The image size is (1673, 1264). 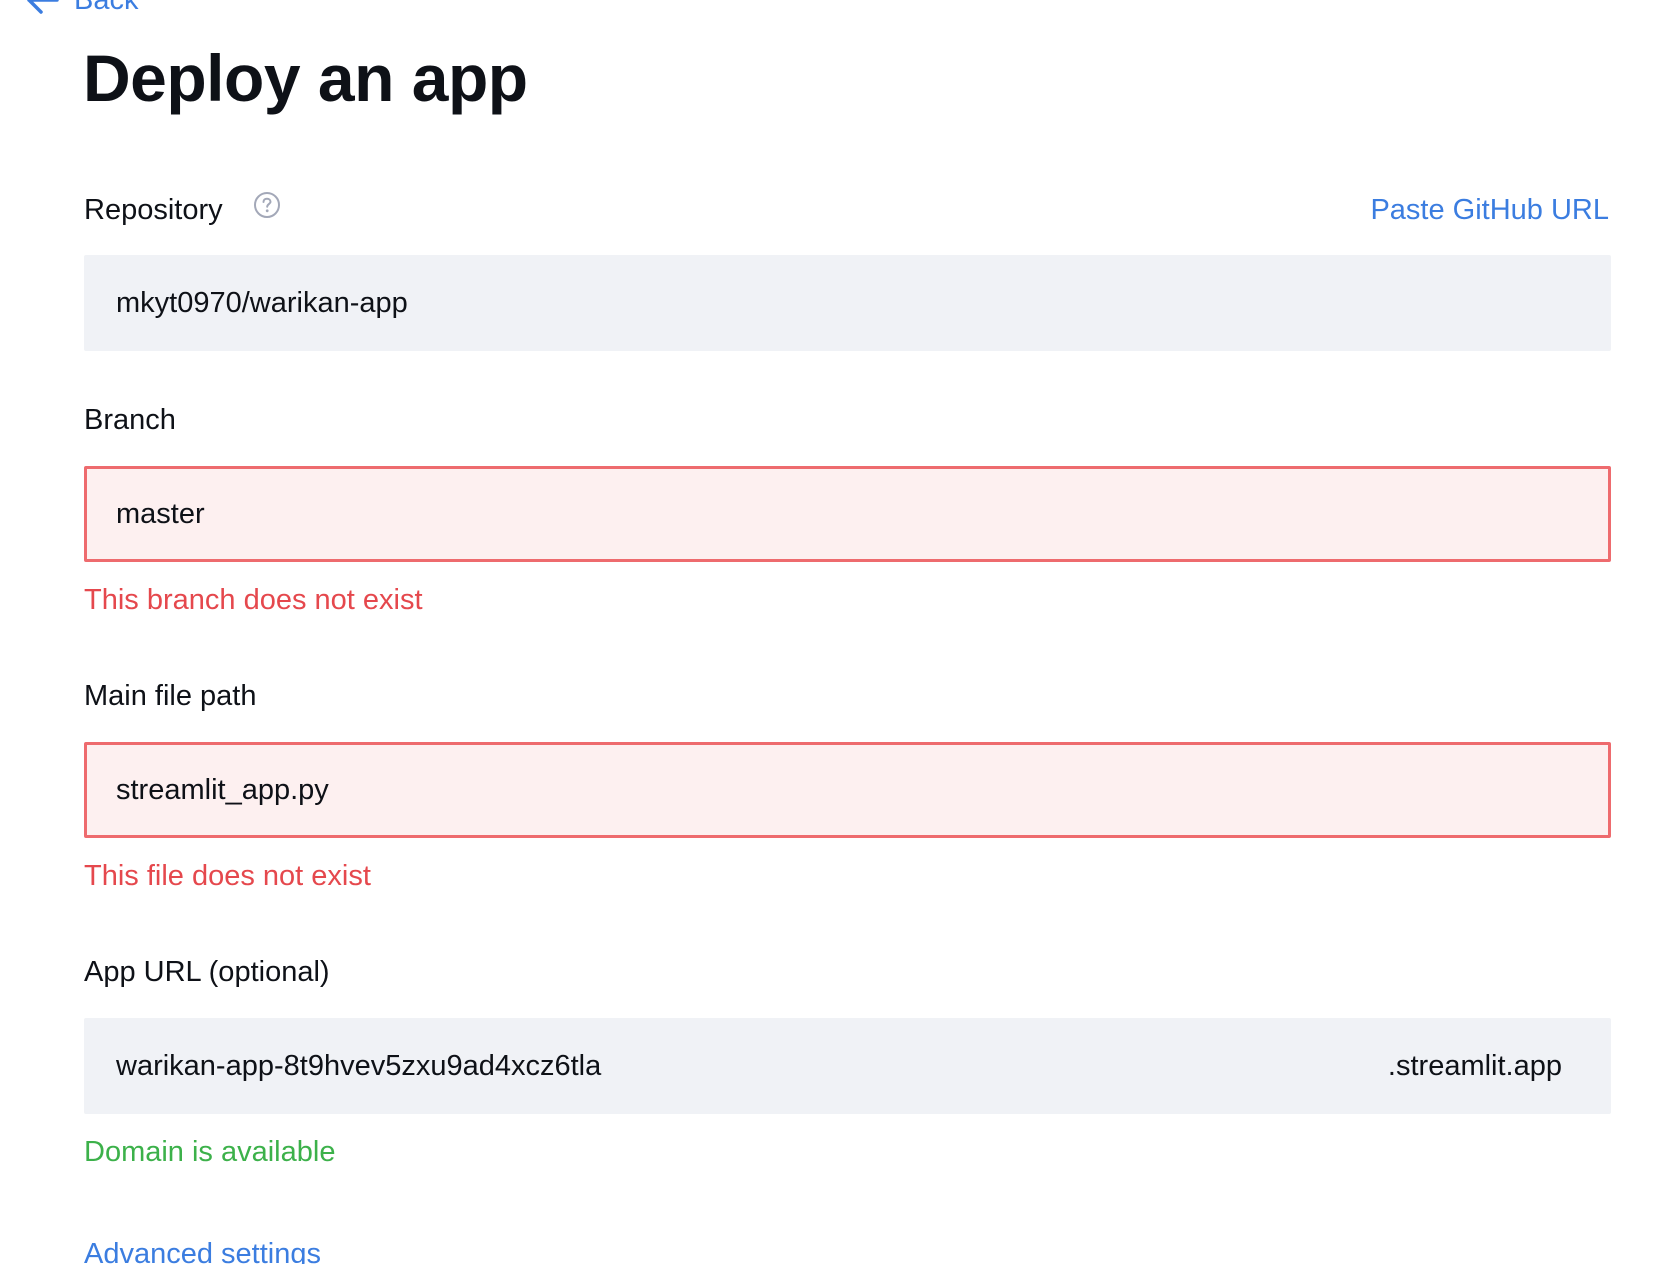 What do you see at coordinates (130, 420) in the screenshot?
I see `branch-label: Branch` at bounding box center [130, 420].